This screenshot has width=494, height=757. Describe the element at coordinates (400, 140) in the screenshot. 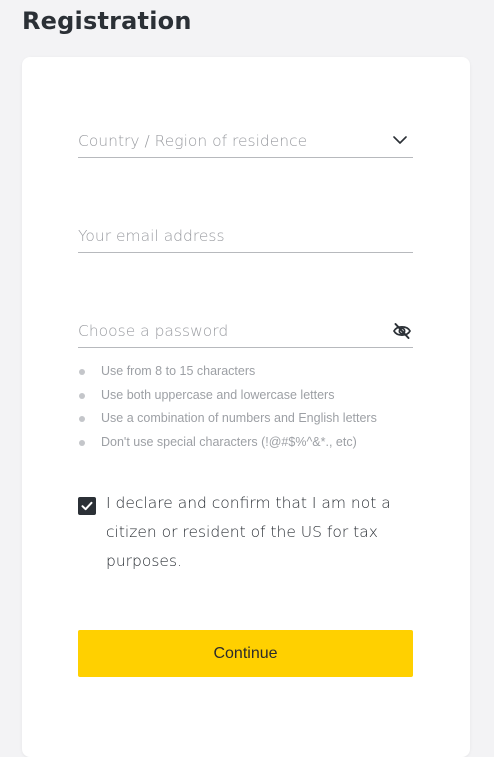

I see `chevron-down-icon` at that location.